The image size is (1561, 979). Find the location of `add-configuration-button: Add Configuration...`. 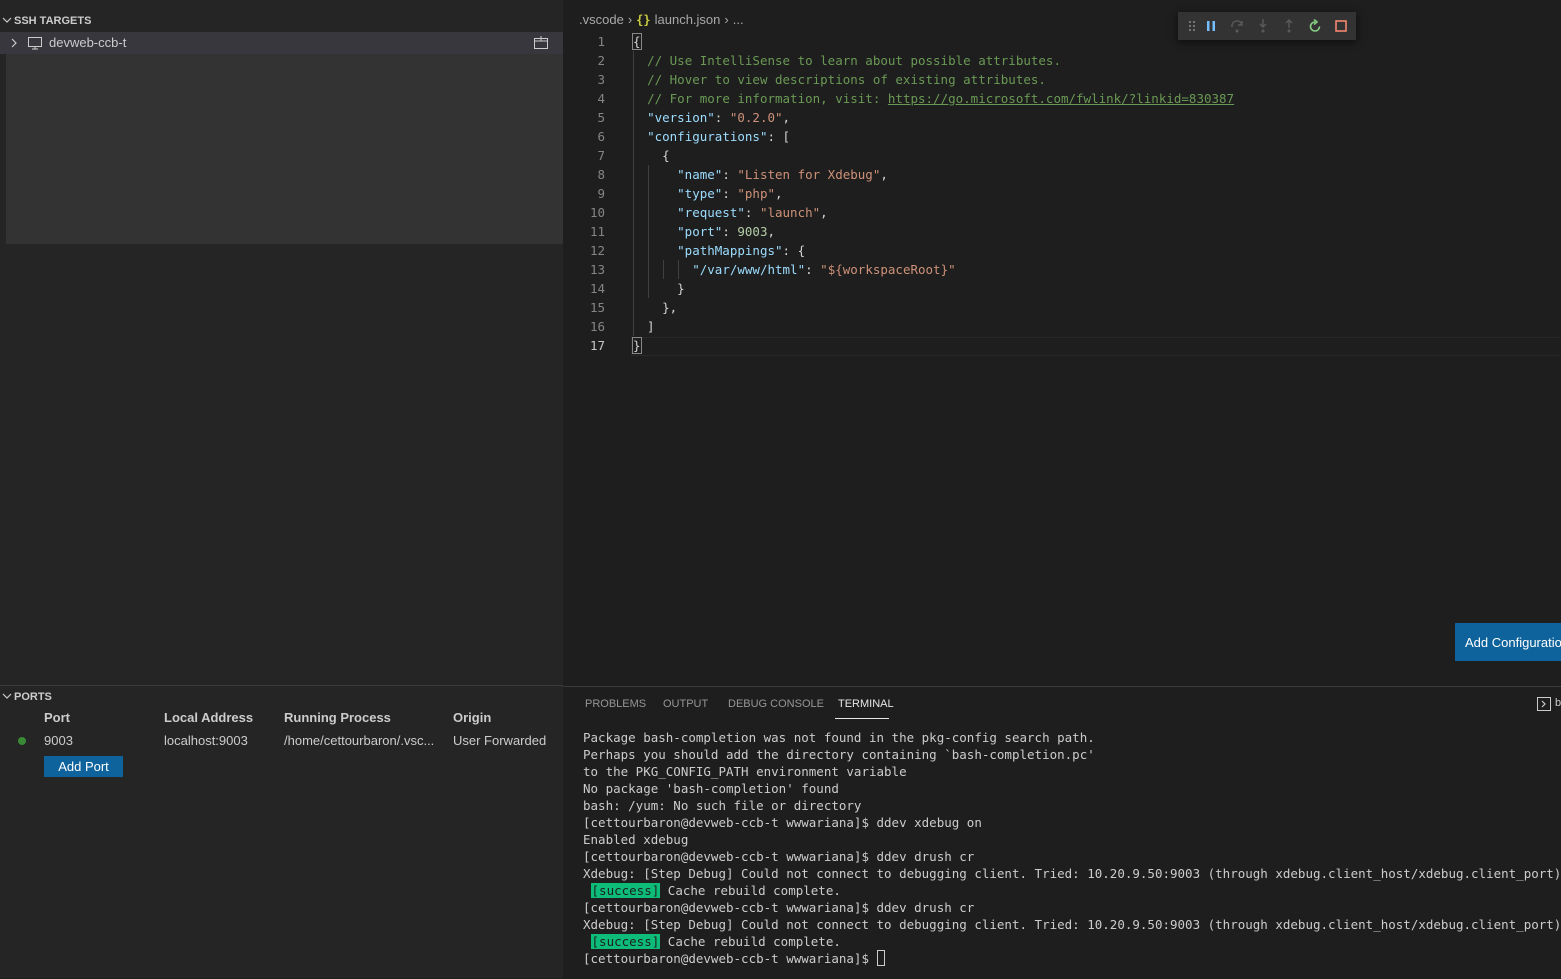

add-configuration-button: Add Configuration... is located at coordinates (1508, 642).